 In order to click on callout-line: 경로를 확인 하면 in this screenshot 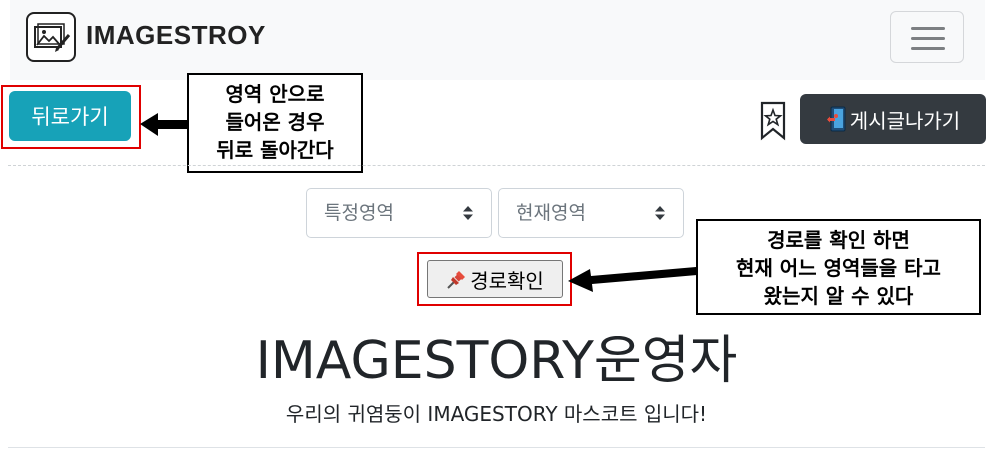, I will do `click(838, 240)`.